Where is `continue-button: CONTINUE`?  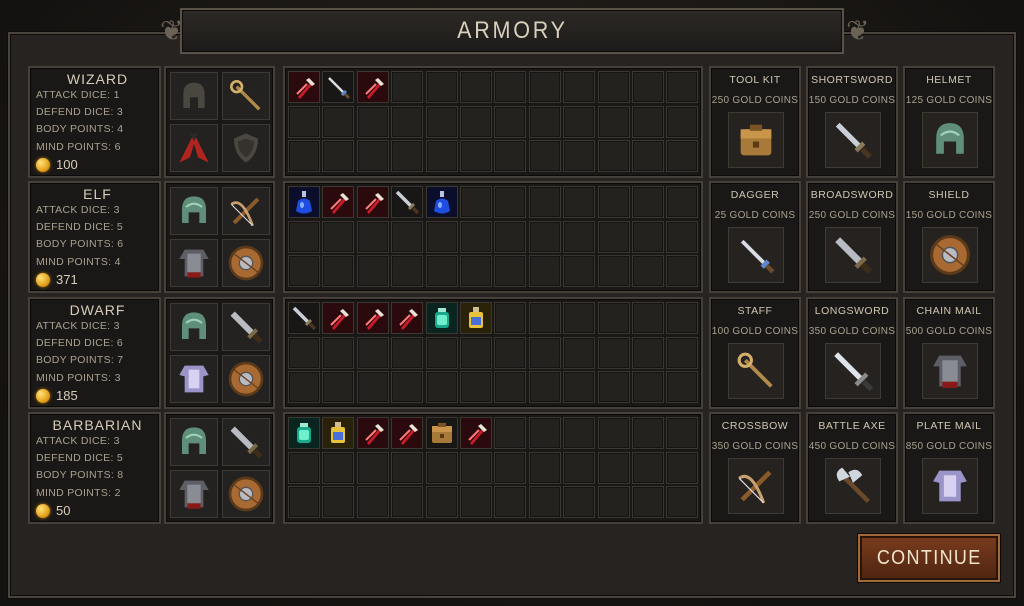
continue-button: CONTINUE is located at coordinates (929, 558).